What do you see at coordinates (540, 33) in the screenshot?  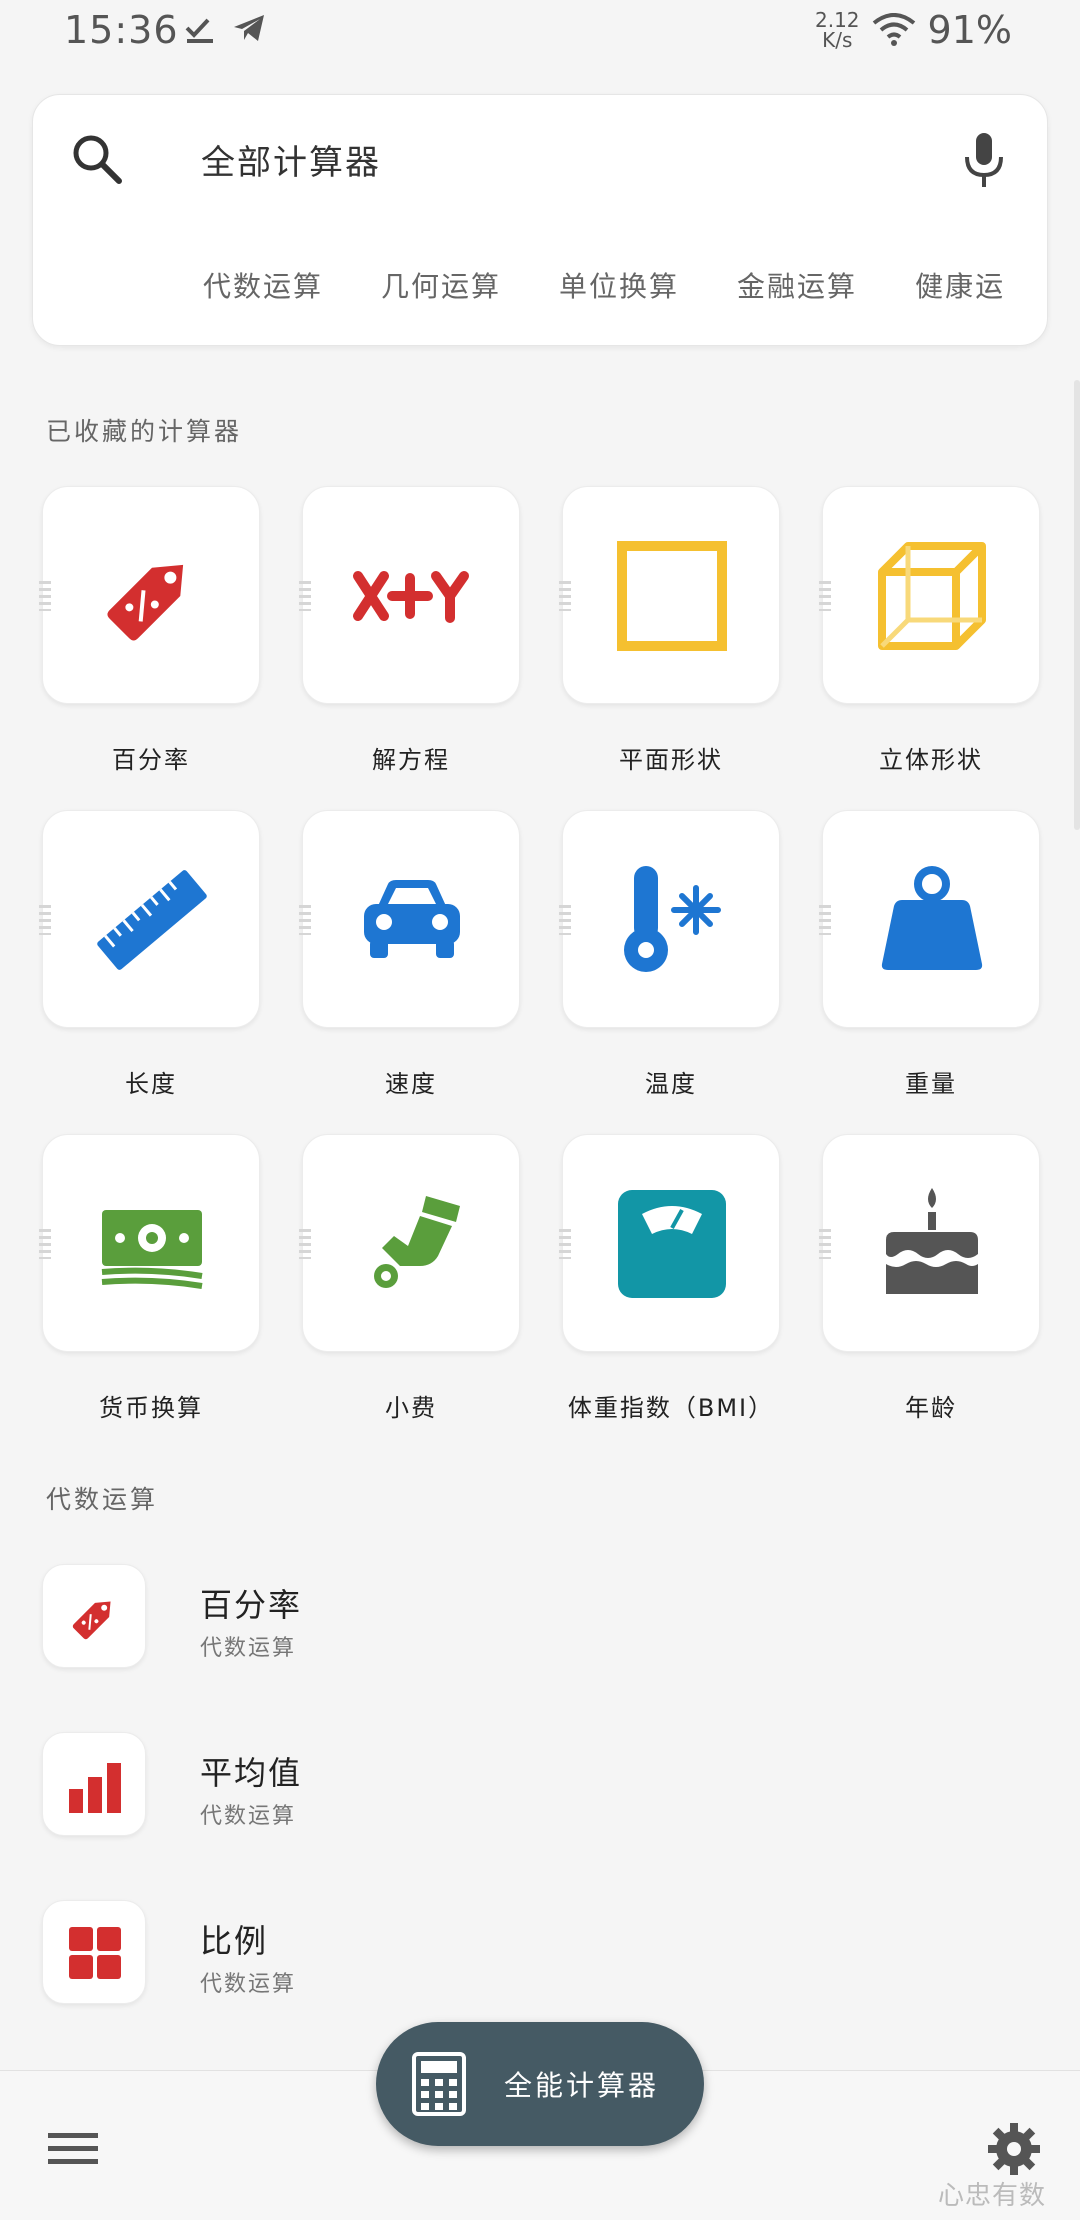 I see `status-bar: 15:36 2.12 K/s 91%` at bounding box center [540, 33].